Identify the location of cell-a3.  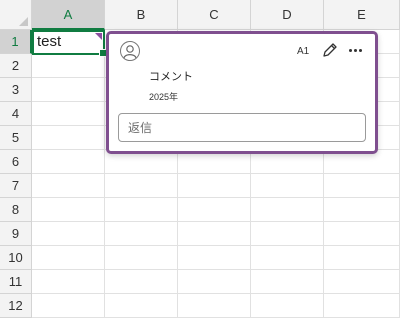
(68, 90).